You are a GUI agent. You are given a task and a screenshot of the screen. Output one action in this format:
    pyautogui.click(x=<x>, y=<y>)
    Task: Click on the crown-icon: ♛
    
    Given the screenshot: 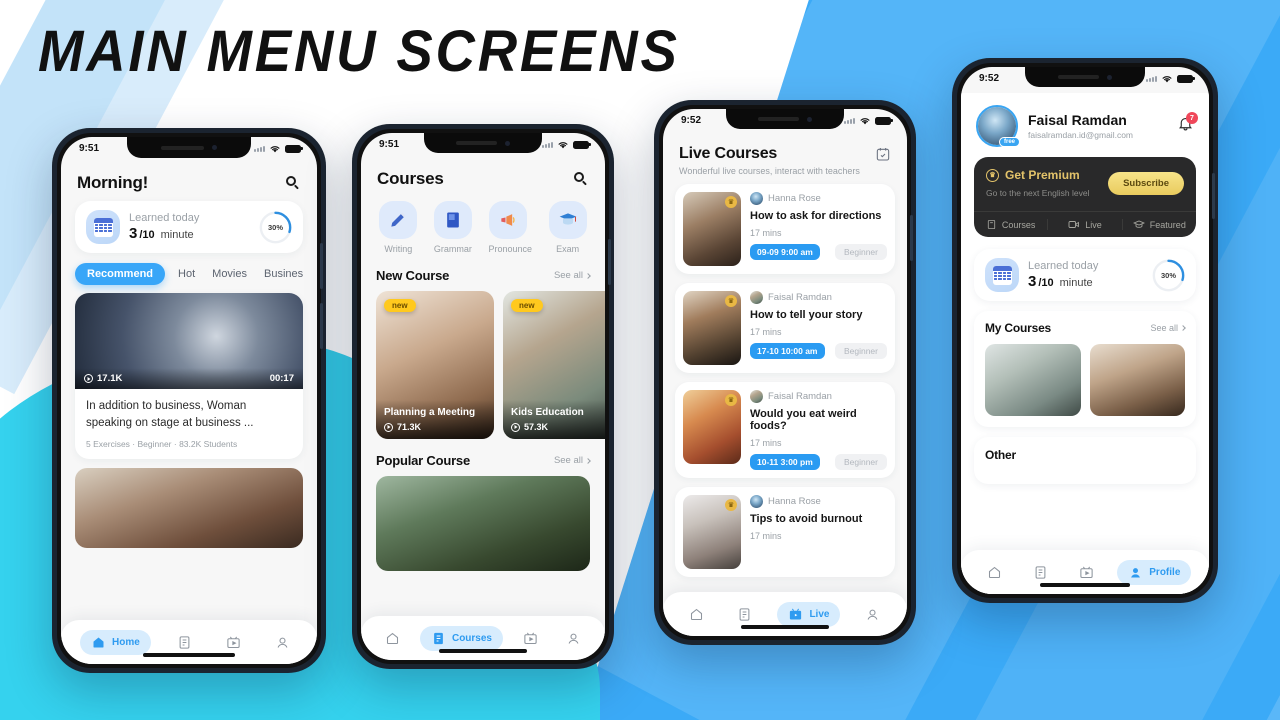 What is the action you would take?
    pyautogui.click(x=731, y=505)
    